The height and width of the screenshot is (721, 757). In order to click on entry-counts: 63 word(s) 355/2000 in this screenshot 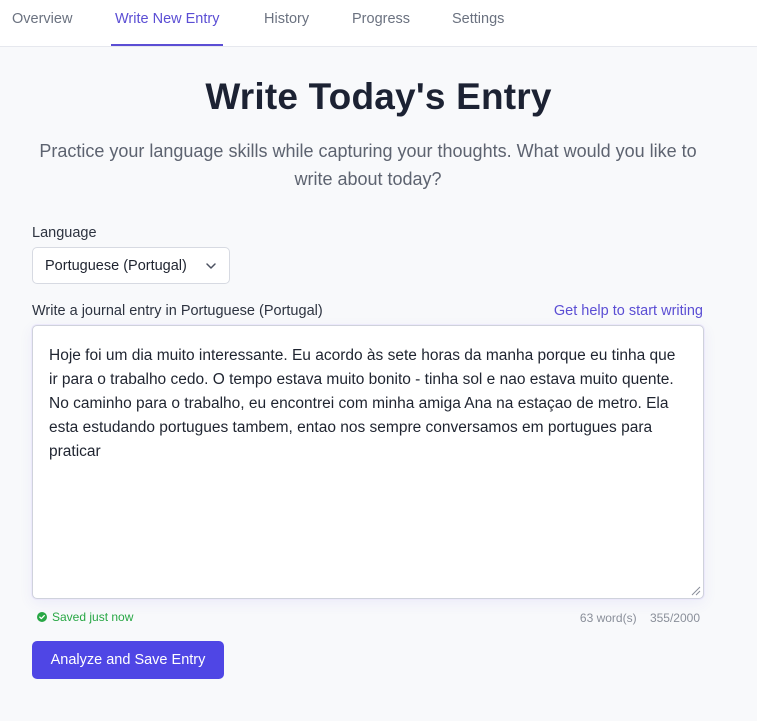, I will do `click(635, 618)`.